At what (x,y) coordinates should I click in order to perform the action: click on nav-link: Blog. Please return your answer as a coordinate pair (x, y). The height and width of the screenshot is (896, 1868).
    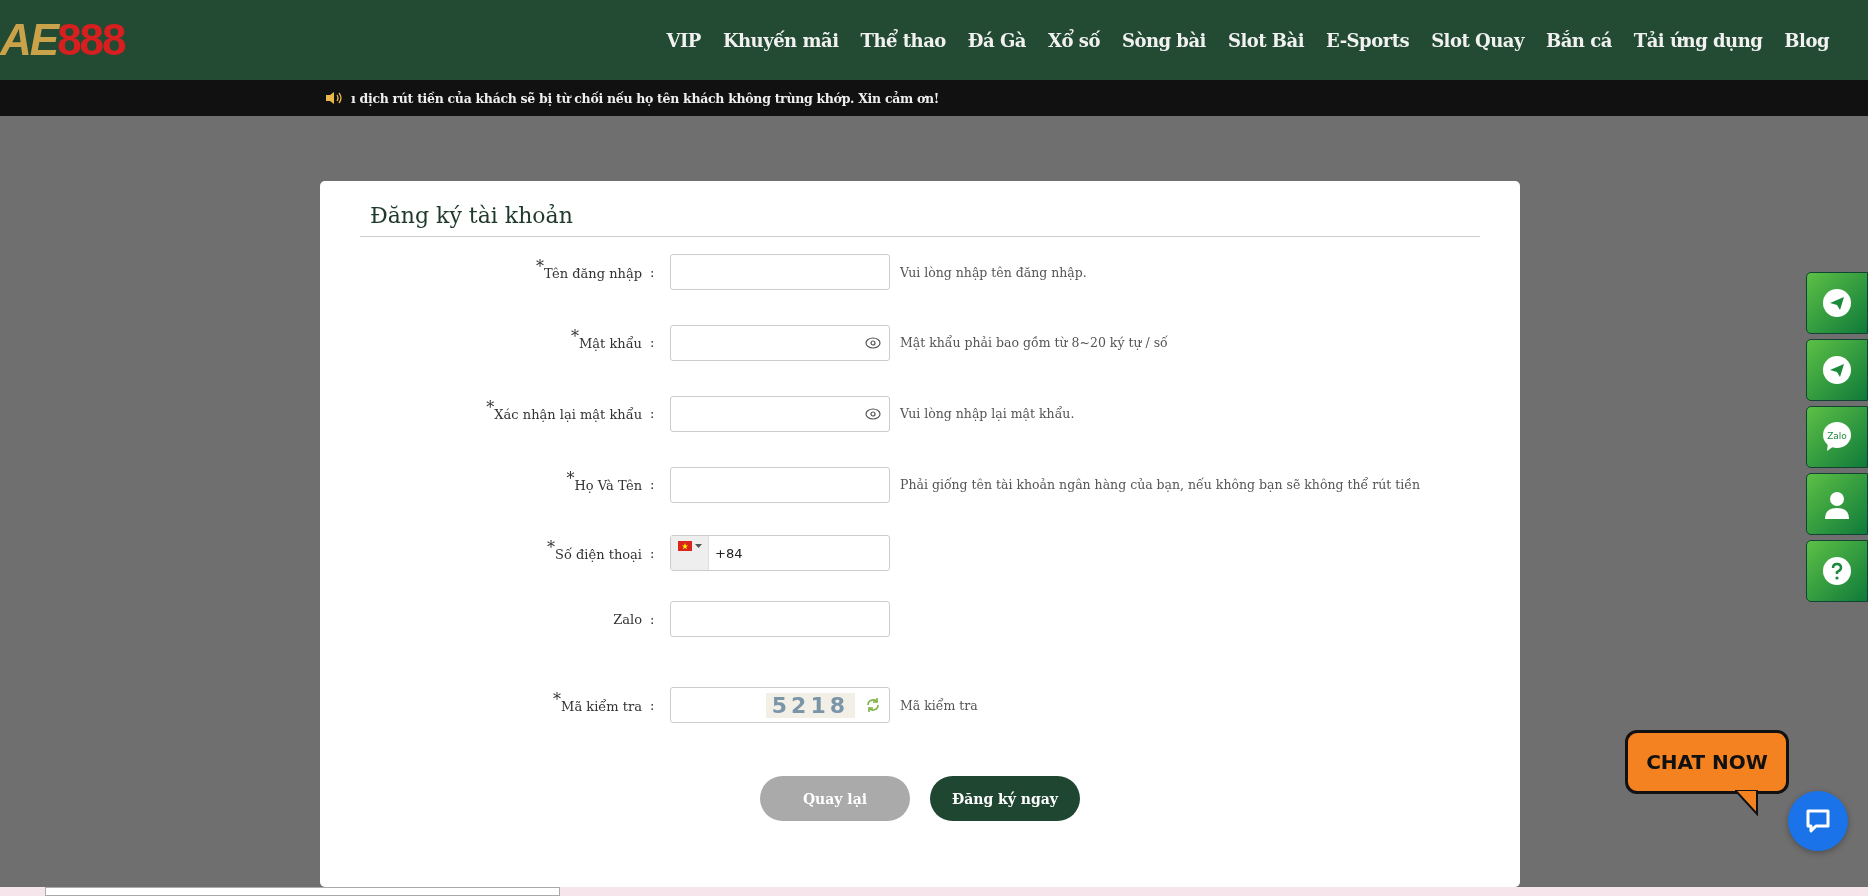
    Looking at the image, I should click on (1806, 40).